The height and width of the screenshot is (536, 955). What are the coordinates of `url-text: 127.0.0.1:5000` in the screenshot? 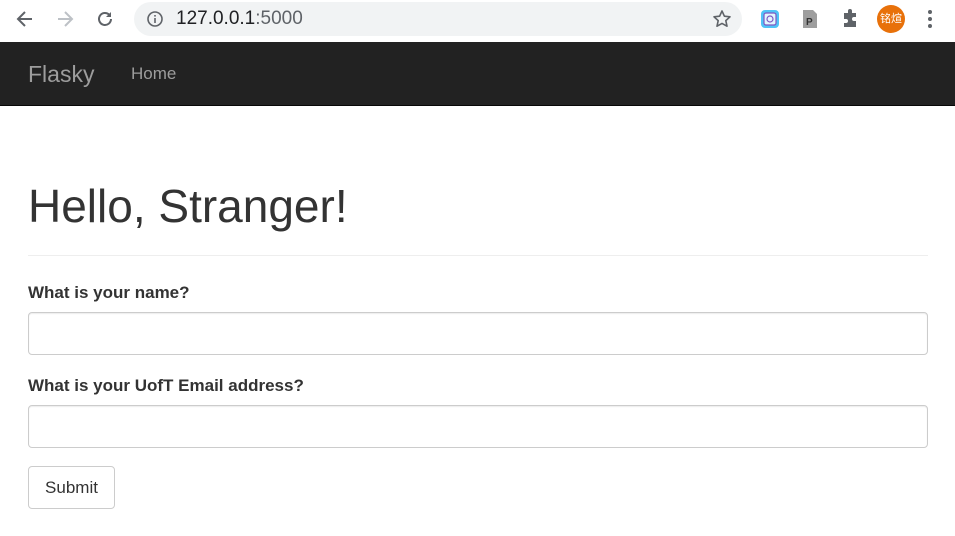 It's located at (239, 19).